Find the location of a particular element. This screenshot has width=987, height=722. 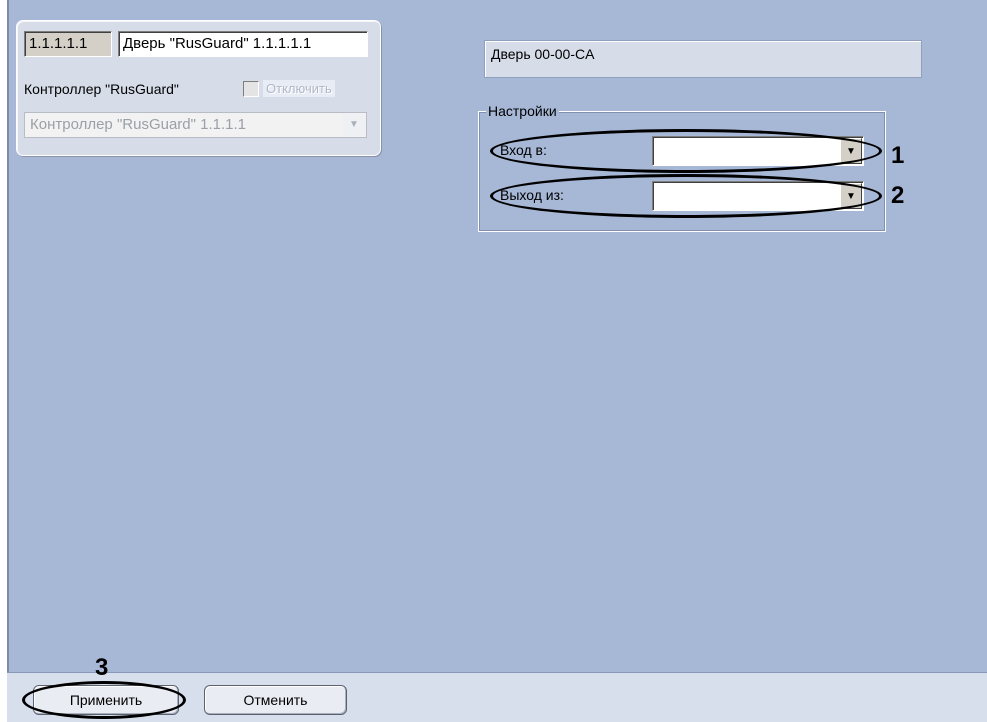

disable-checkbox-label: Отключить is located at coordinates (299, 88).